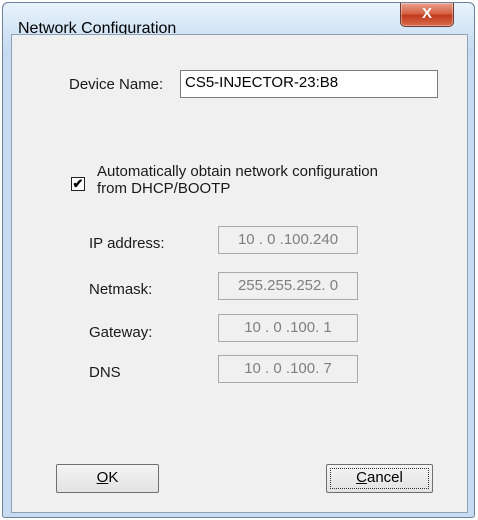 The image size is (478, 520). I want to click on ip-address-label: IP address:, so click(127, 243).